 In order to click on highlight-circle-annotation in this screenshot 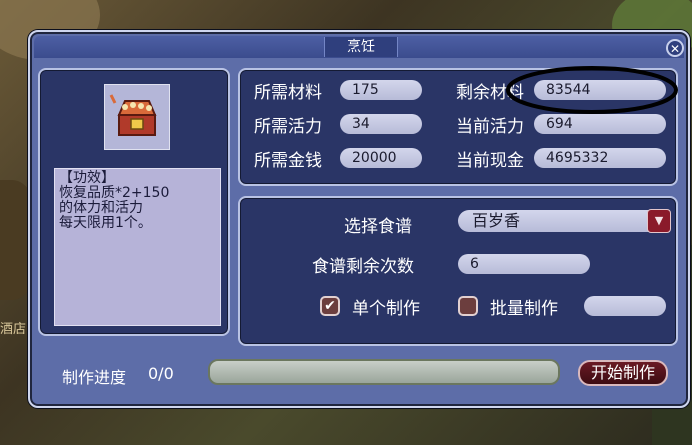, I will do `click(592, 90)`.